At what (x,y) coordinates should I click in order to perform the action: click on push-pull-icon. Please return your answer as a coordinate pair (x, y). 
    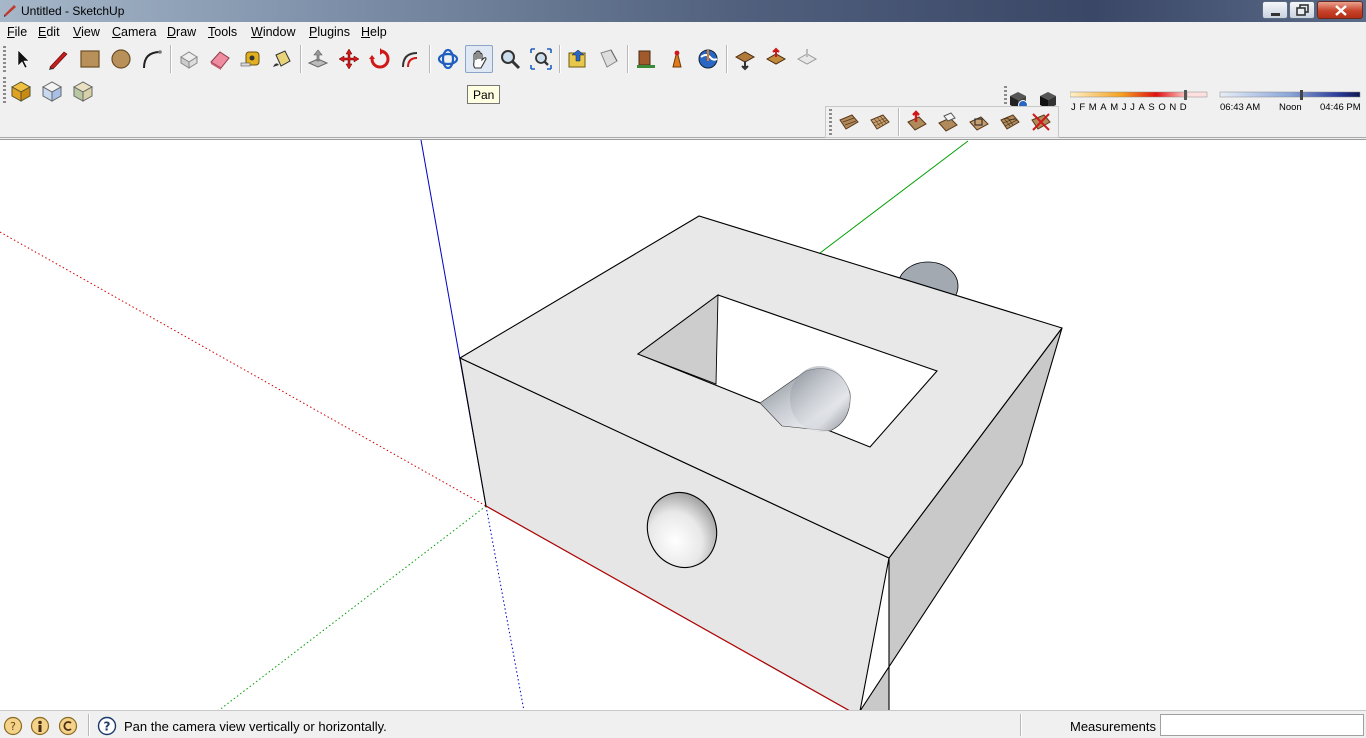
    Looking at the image, I should click on (318, 58).